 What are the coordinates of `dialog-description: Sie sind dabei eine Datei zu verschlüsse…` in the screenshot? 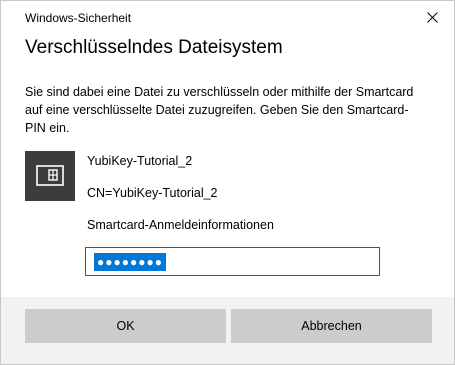 It's located at (219, 110).